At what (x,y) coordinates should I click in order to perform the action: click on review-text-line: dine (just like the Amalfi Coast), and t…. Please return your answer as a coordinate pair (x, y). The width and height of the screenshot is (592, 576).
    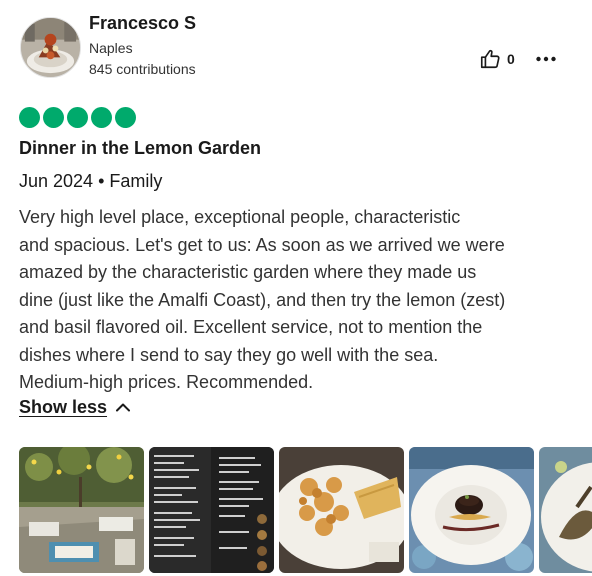
    Looking at the image, I should click on (262, 299).